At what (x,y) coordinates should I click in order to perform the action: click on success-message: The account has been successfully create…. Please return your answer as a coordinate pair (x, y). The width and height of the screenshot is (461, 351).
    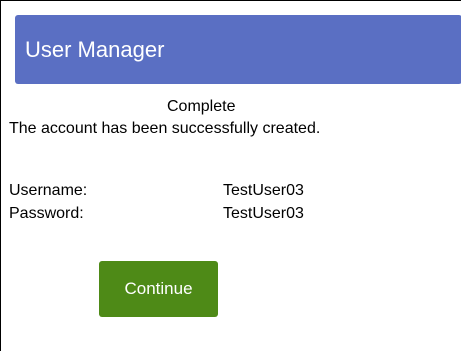
    Looking at the image, I should click on (165, 128).